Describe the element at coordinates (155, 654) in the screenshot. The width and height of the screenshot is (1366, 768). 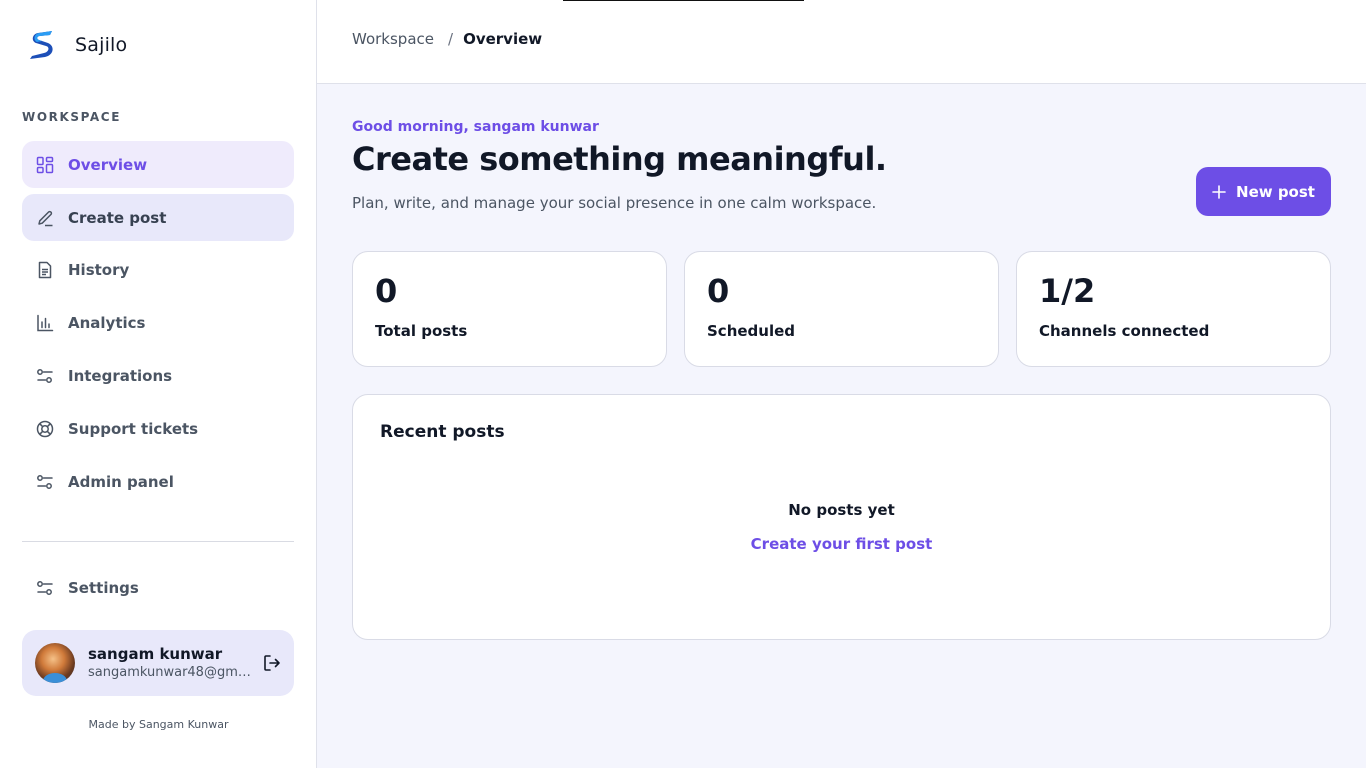
I see `user-name: sangam kunwar` at that location.